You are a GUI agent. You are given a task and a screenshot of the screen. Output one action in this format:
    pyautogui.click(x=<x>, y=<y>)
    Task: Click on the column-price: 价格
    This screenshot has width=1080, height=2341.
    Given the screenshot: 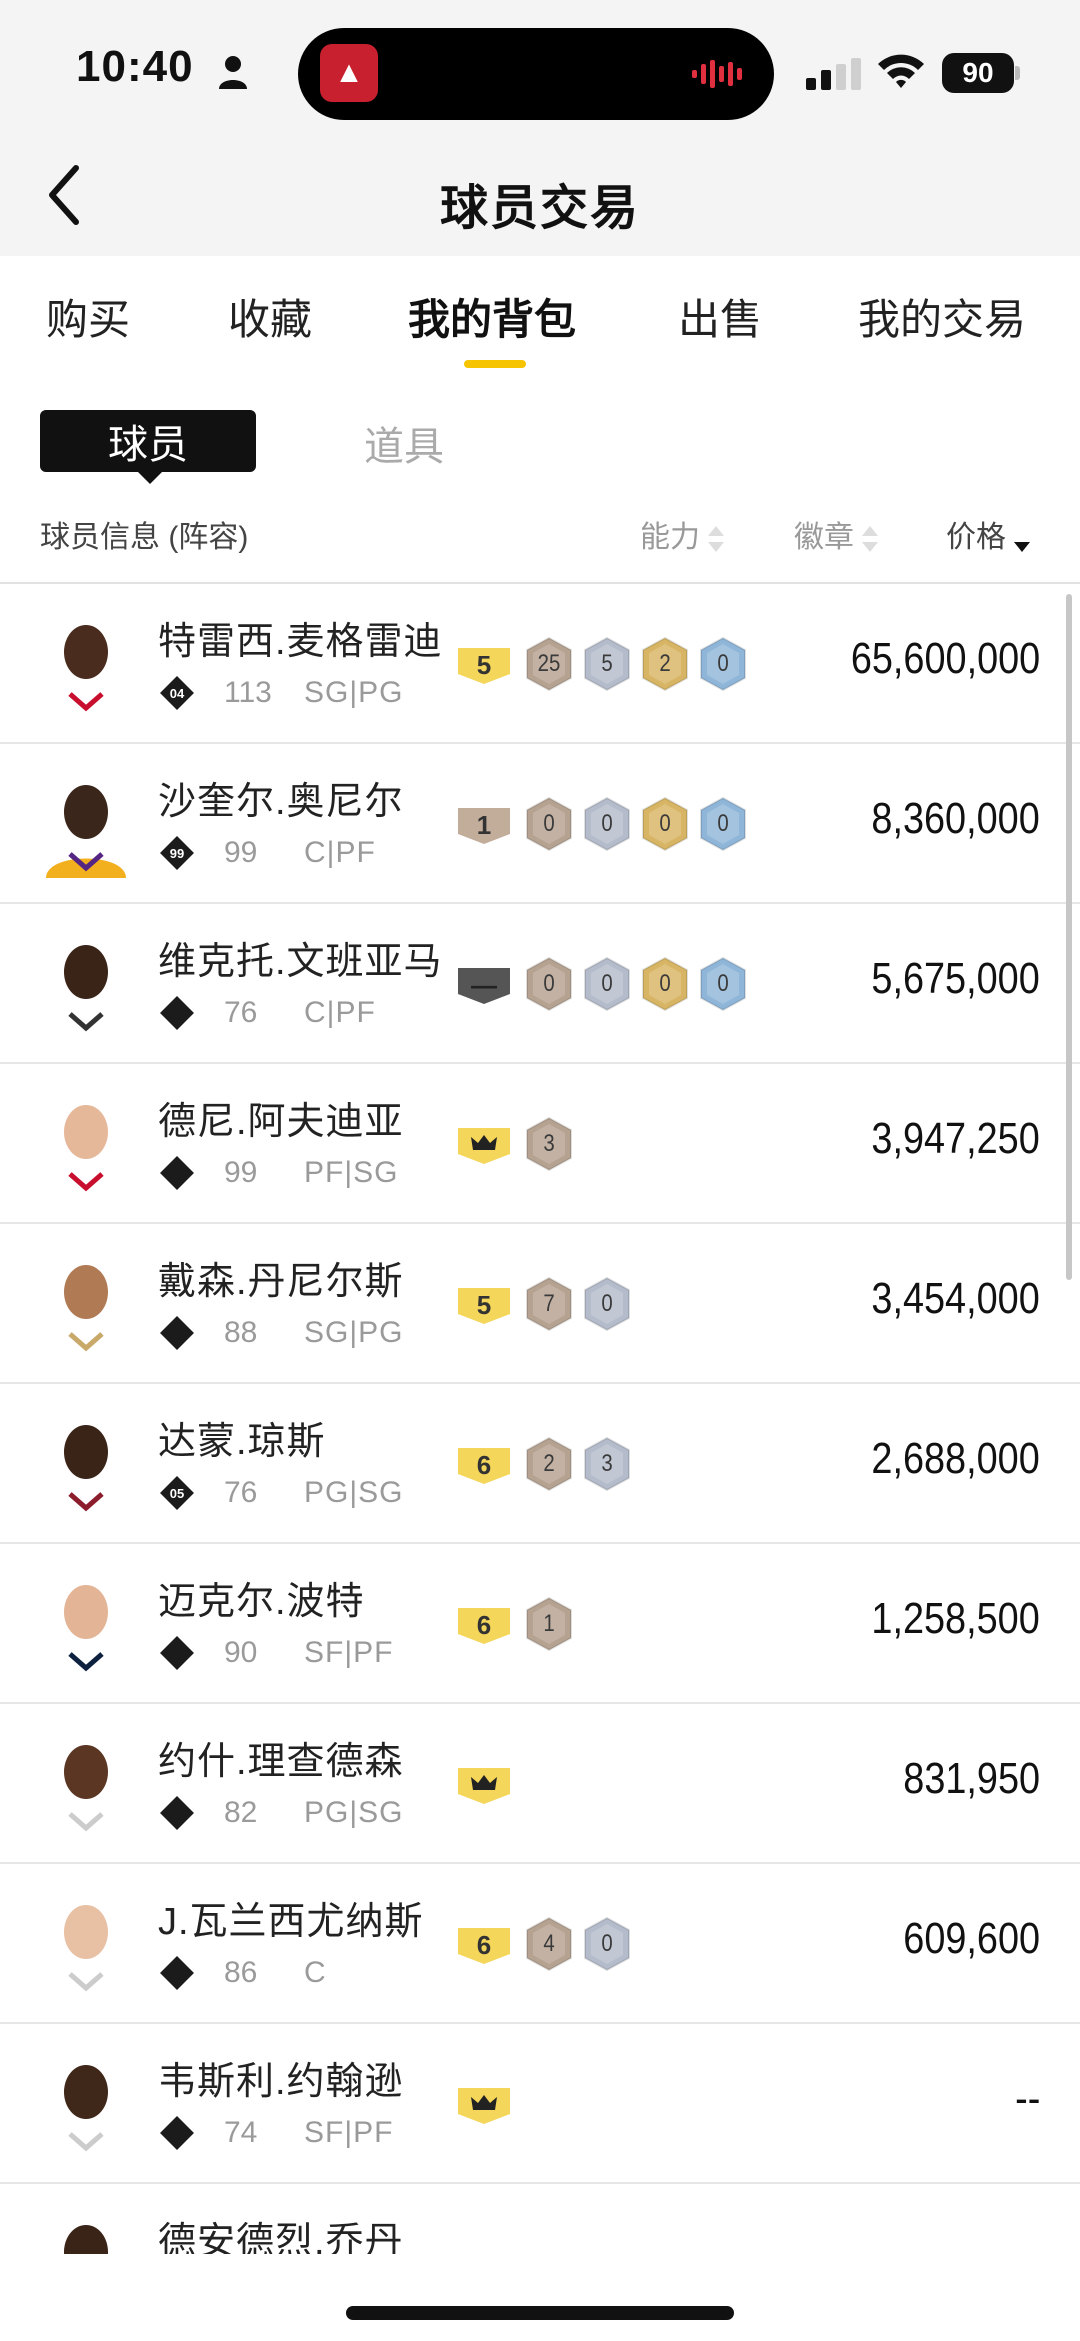 What is the action you would take?
    pyautogui.click(x=988, y=534)
    